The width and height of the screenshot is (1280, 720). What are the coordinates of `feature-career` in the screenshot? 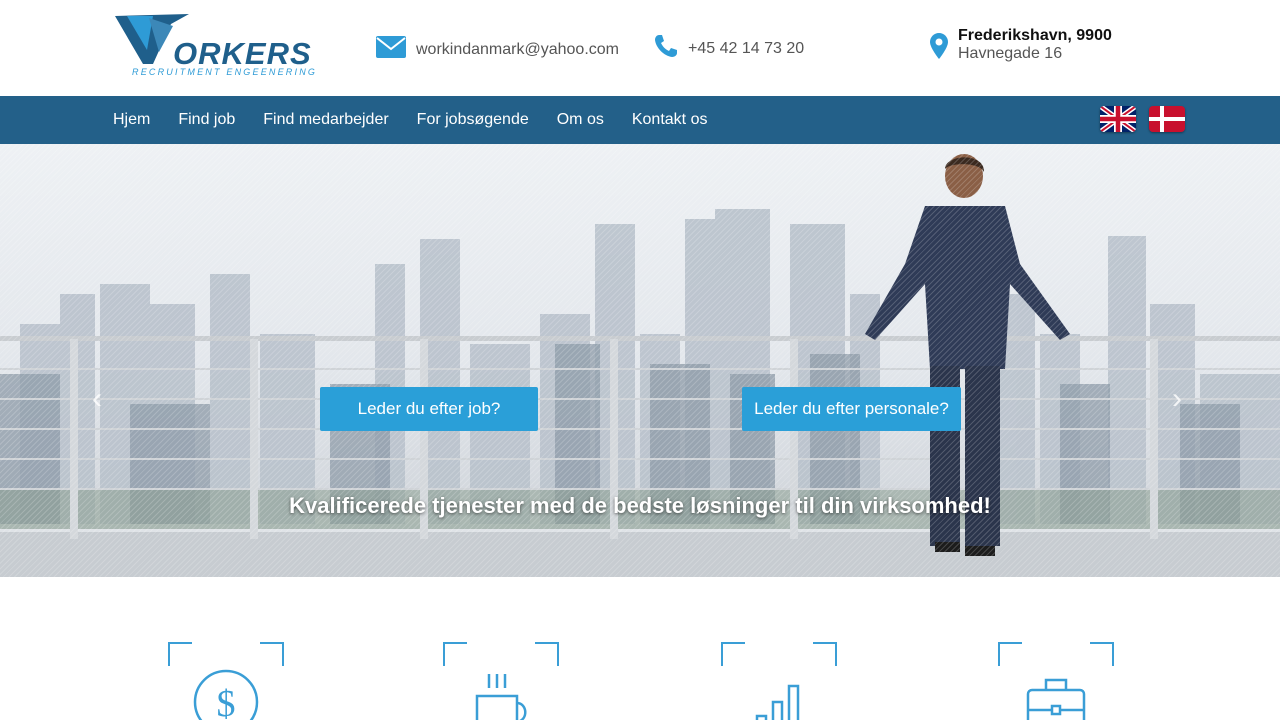 It's located at (1056, 681).